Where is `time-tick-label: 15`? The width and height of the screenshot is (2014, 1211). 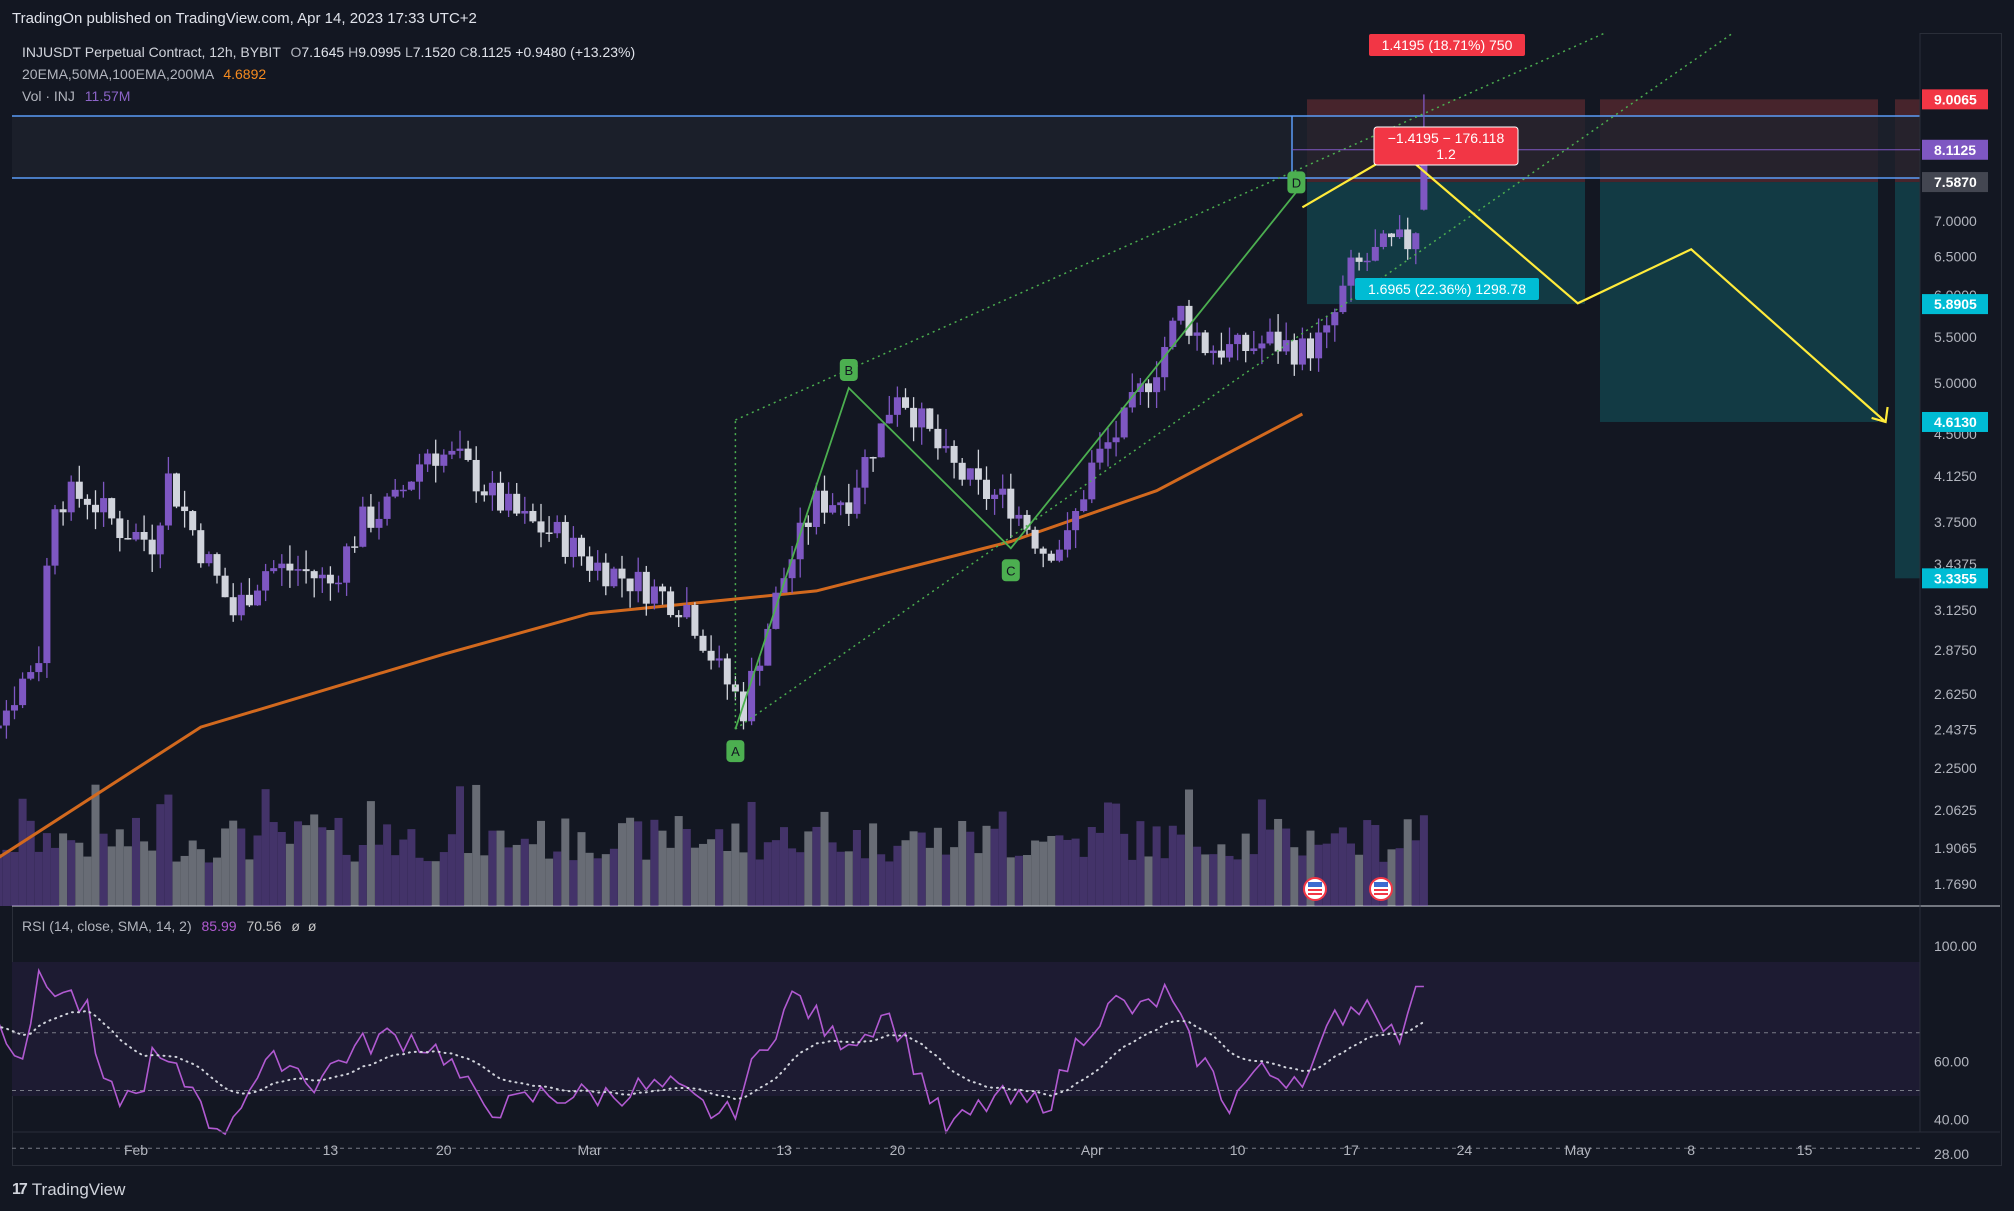 time-tick-label: 15 is located at coordinates (1805, 1150).